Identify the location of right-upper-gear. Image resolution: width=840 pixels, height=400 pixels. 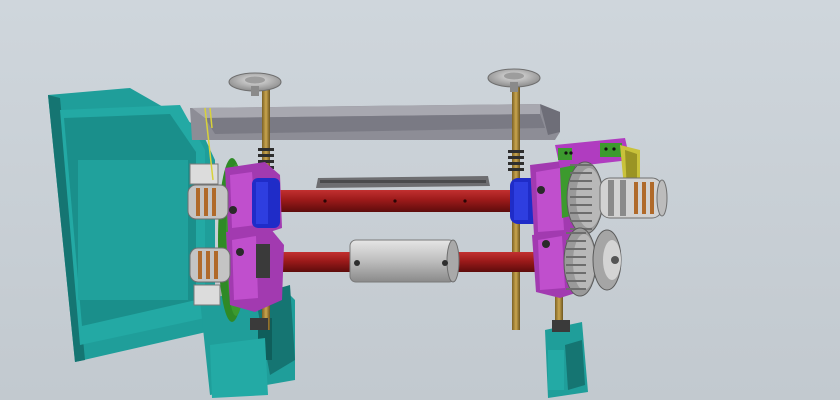
(585, 198).